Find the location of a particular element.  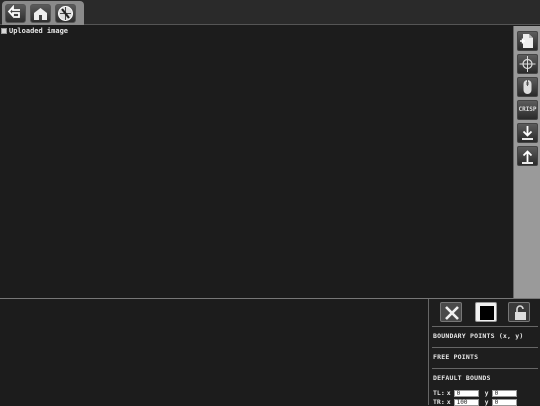

bound-row-tl: TL: x 0 y 0 is located at coordinates (475, 393).